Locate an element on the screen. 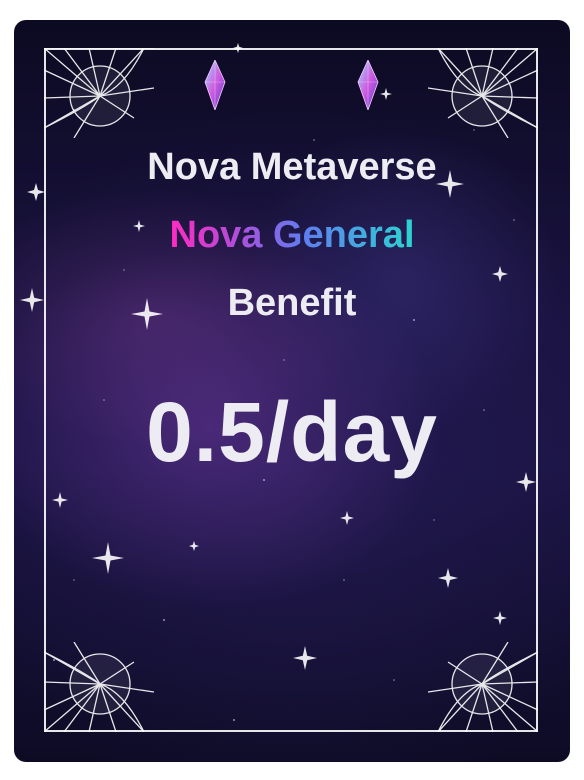 This screenshot has height=780, width=584. card-subtitle: Nova General is located at coordinates (292, 235).